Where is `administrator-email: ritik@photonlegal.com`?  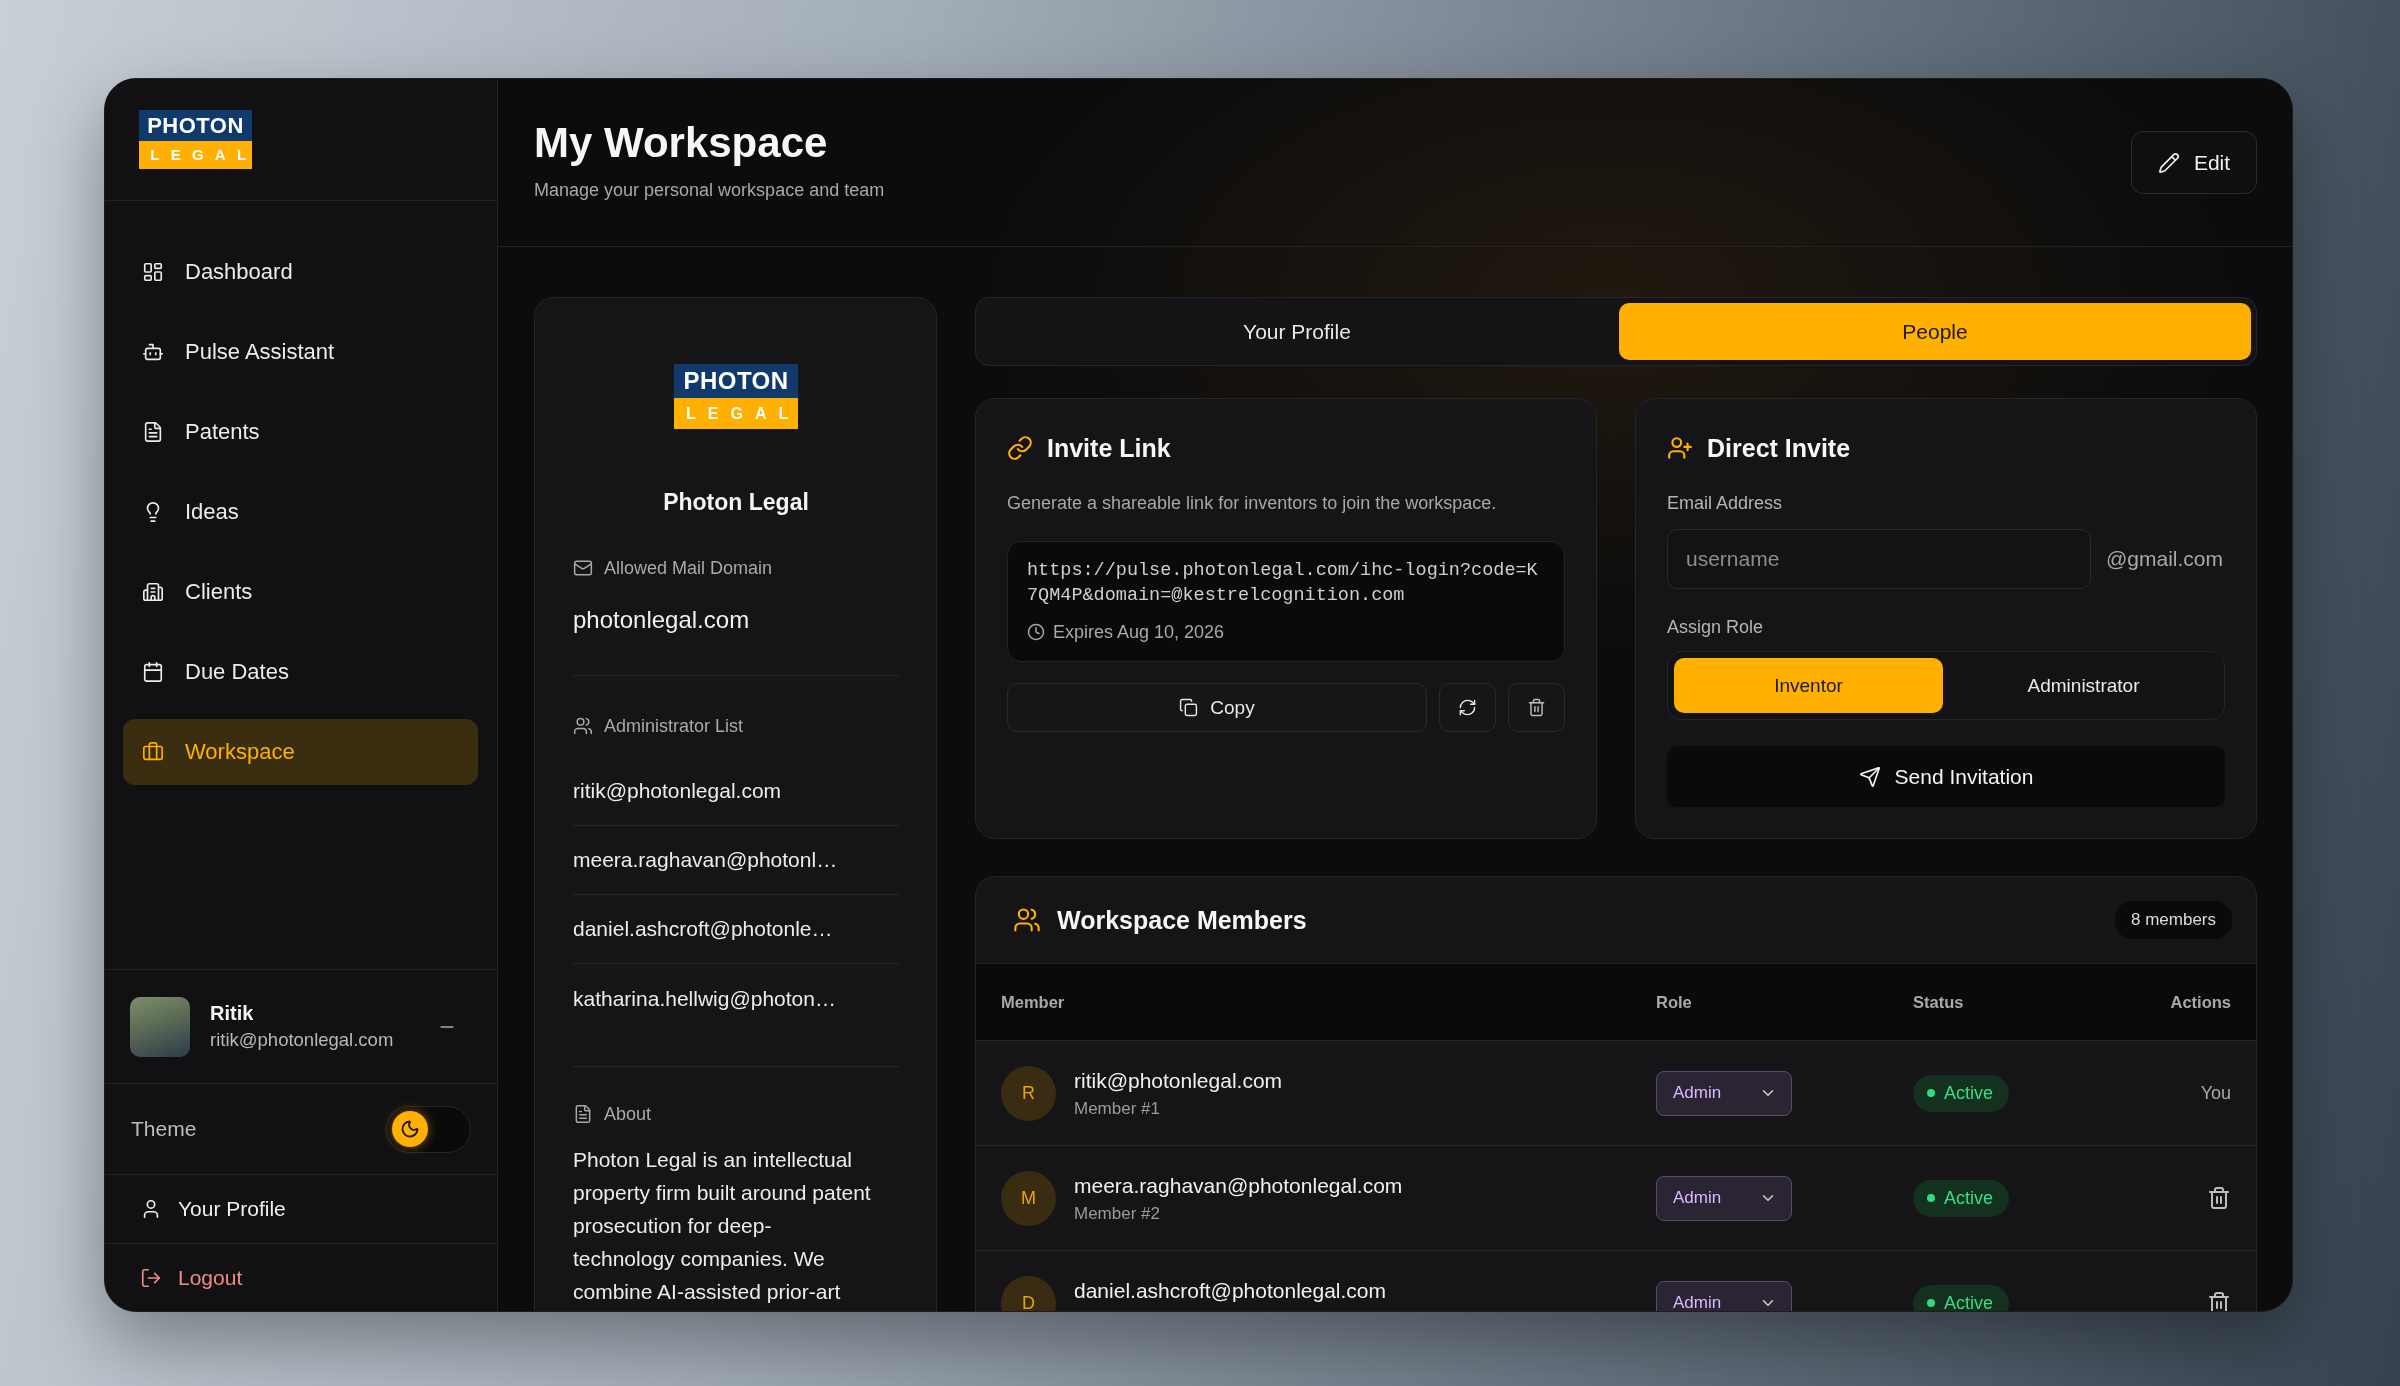 administrator-email: ritik@photonlegal.com is located at coordinates (736, 791).